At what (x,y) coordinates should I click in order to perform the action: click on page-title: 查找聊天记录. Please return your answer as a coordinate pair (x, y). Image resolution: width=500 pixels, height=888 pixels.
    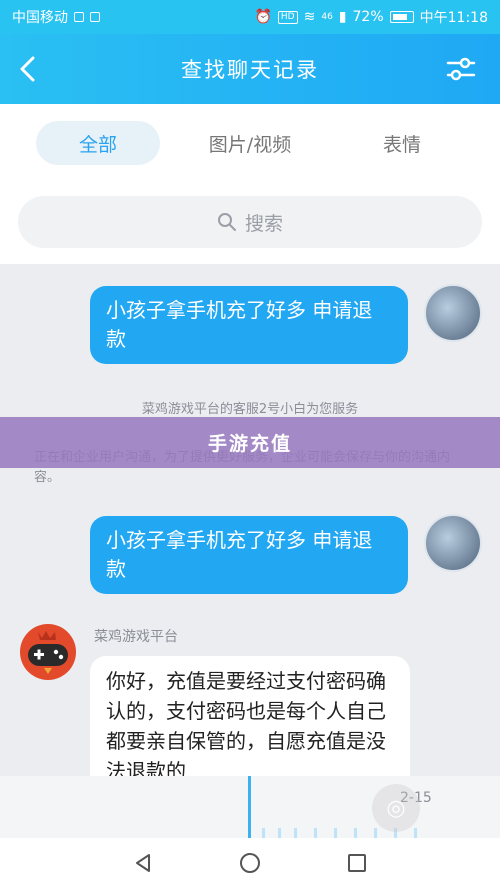
    Looking at the image, I should click on (250, 70).